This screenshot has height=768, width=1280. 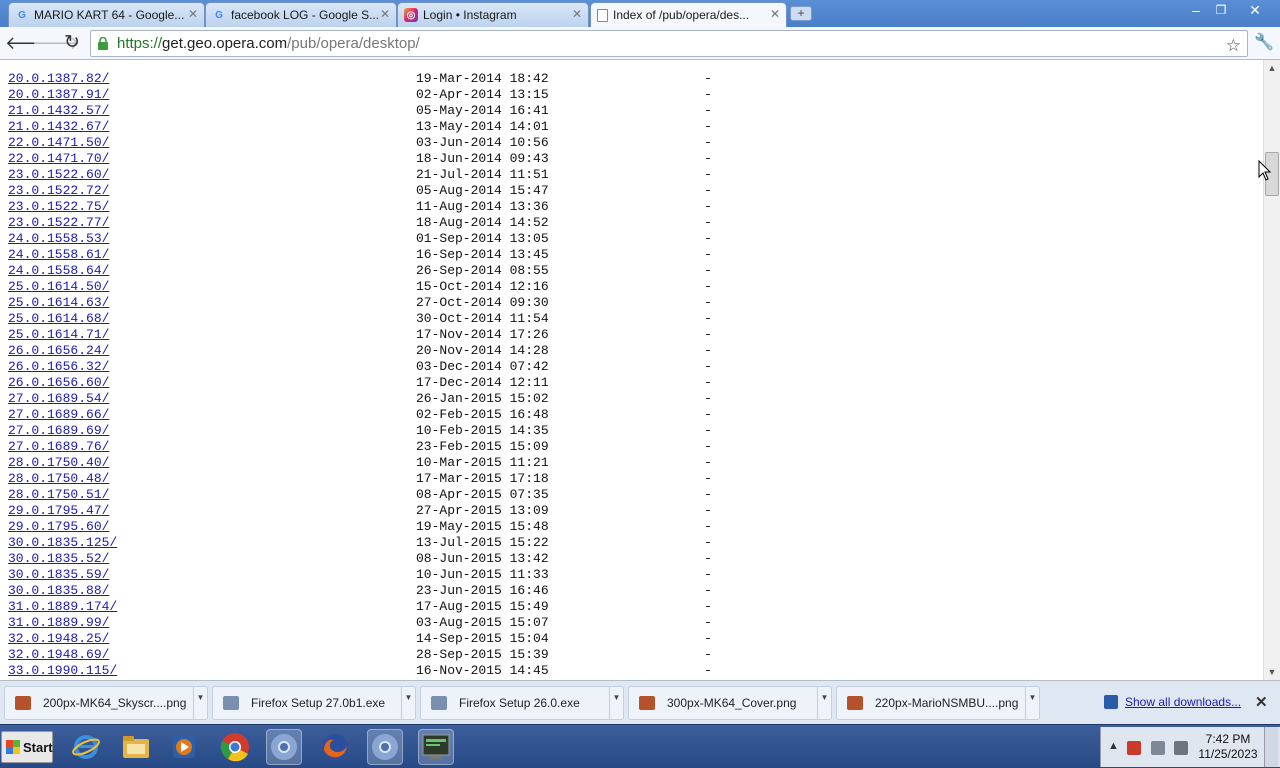 What do you see at coordinates (58, 351) in the screenshot?
I see `directory-link: 26.0.1656.24/` at bounding box center [58, 351].